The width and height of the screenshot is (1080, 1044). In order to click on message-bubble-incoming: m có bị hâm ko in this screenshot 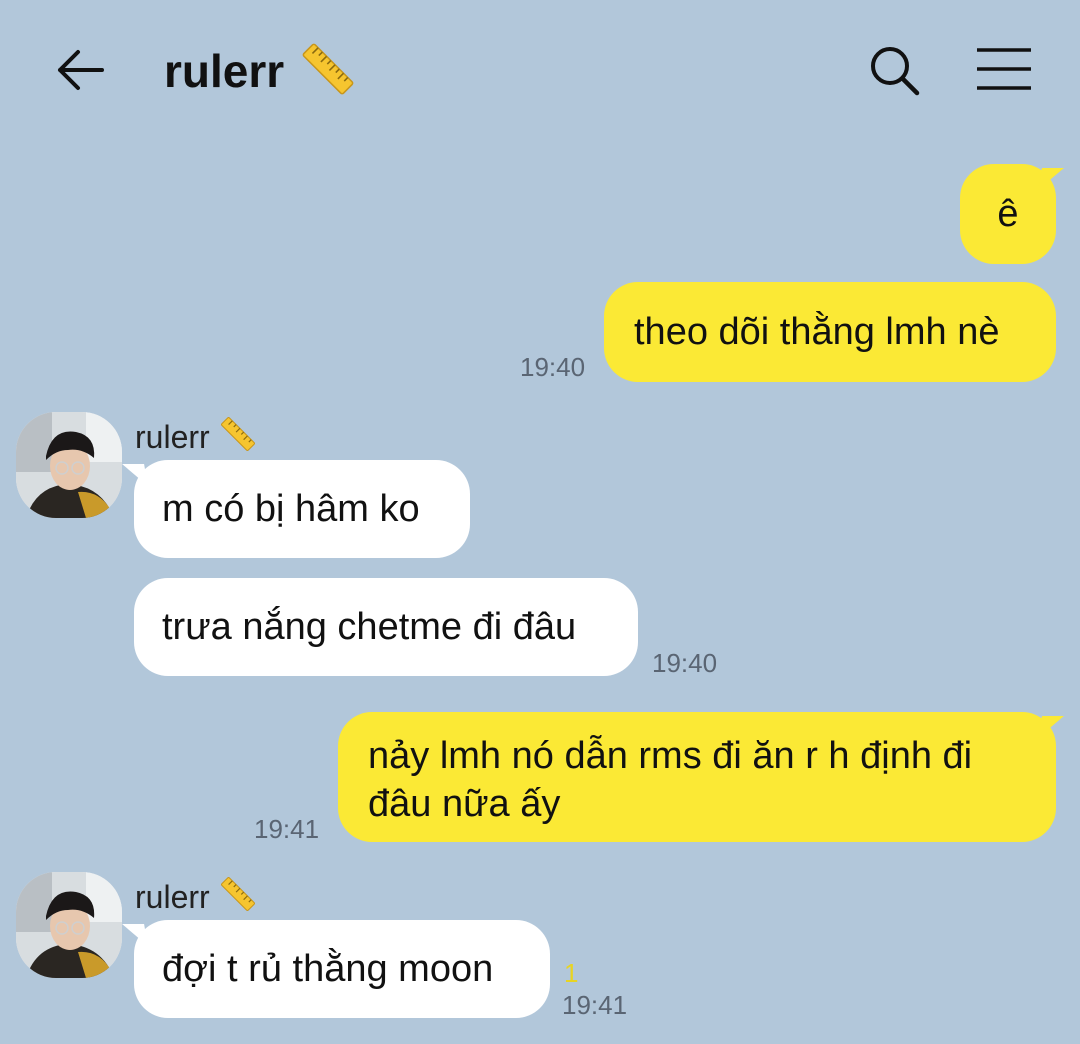, I will do `click(302, 509)`.